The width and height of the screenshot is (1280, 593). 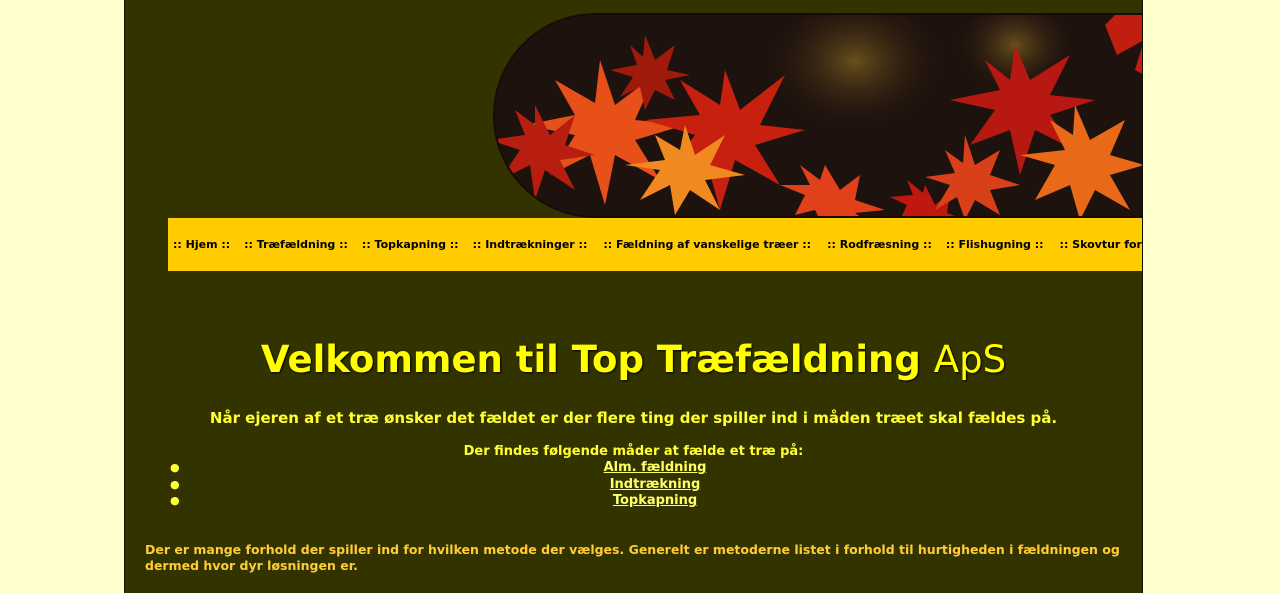 What do you see at coordinates (201, 244) in the screenshot?
I see `nav-item-hjem: :: Hjem ::` at bounding box center [201, 244].